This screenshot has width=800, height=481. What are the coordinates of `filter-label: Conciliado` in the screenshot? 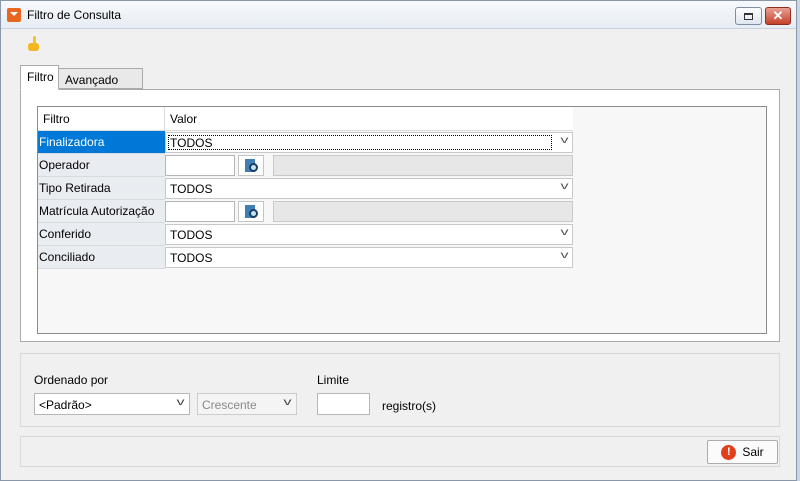 It's located at (101, 257).